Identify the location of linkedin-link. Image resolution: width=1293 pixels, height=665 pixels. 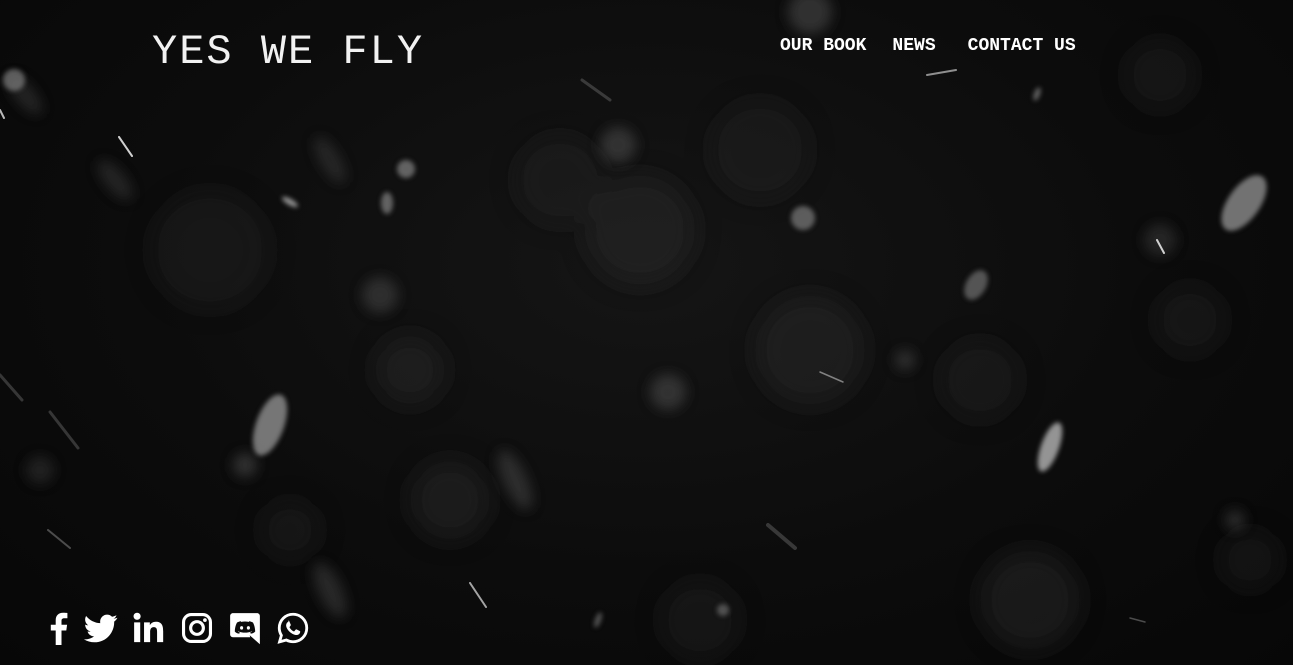
(149, 628).